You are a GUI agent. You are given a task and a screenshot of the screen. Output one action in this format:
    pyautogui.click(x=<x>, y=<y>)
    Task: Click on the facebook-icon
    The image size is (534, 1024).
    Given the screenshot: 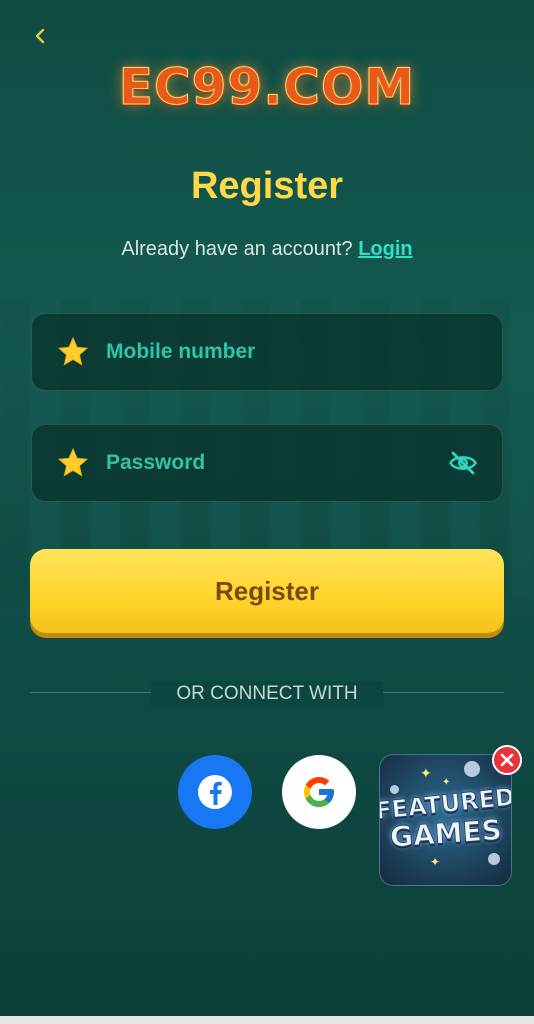 What is the action you would take?
    pyautogui.click(x=215, y=792)
    